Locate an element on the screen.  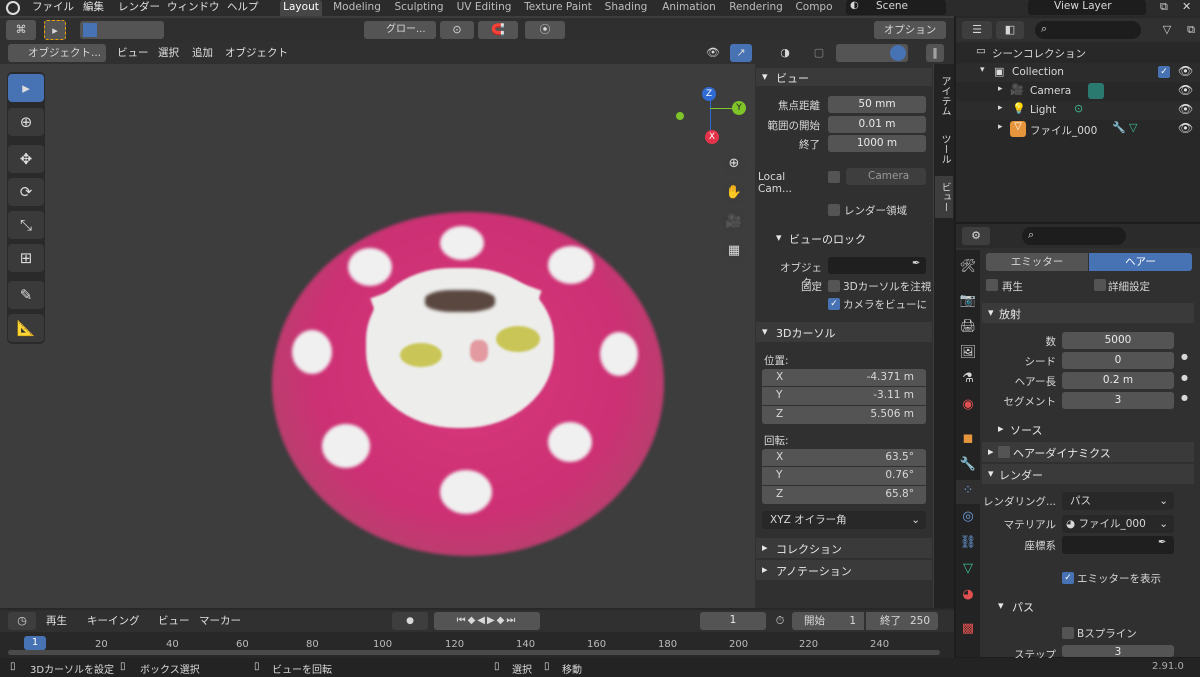
cursor-tool-icon: ⊕ is located at coordinates (26, 122).